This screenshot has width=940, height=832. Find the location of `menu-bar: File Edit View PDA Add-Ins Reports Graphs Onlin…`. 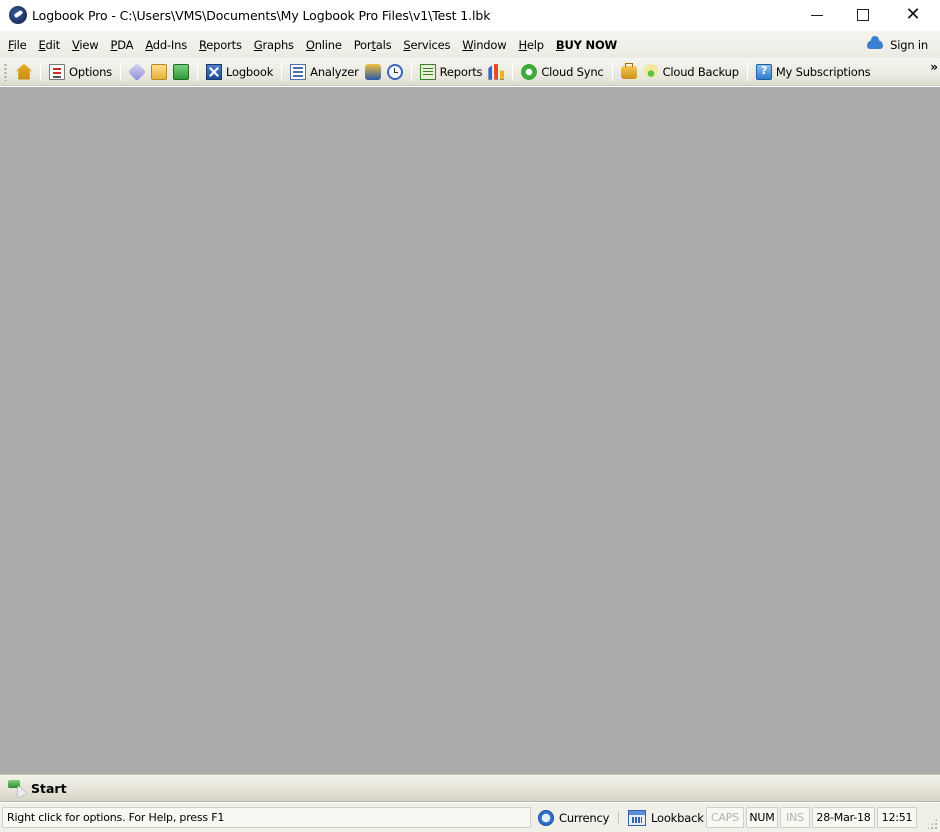

menu-bar: File Edit View PDA Add-Ins Reports Graphs Onlin… is located at coordinates (470, 44).